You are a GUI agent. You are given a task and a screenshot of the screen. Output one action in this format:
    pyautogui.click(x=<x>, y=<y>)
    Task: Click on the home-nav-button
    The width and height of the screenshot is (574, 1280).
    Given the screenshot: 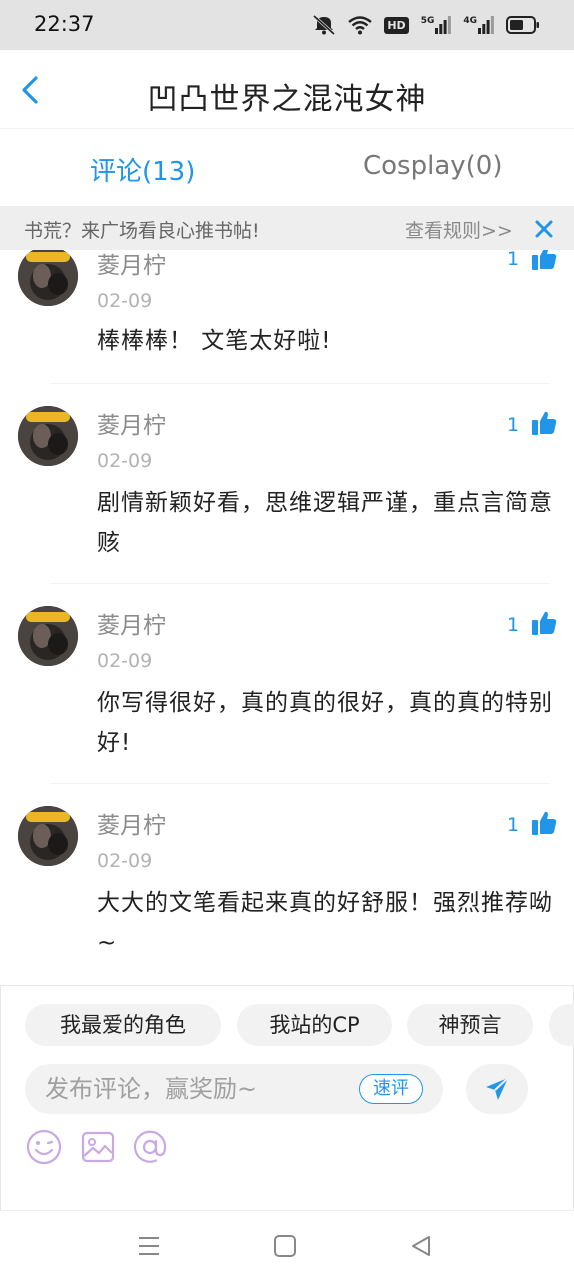 What is the action you would take?
    pyautogui.click(x=285, y=1246)
    